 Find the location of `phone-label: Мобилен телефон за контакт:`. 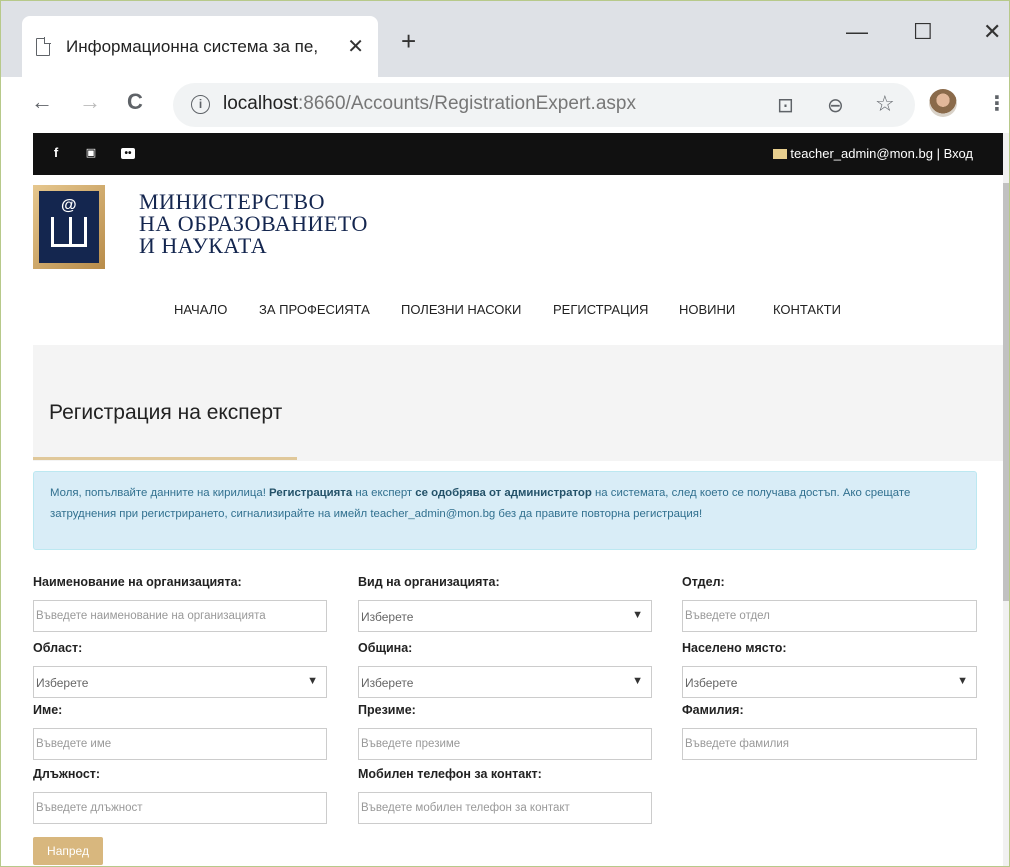

phone-label: Мобилен телефон за контакт: is located at coordinates (450, 774).